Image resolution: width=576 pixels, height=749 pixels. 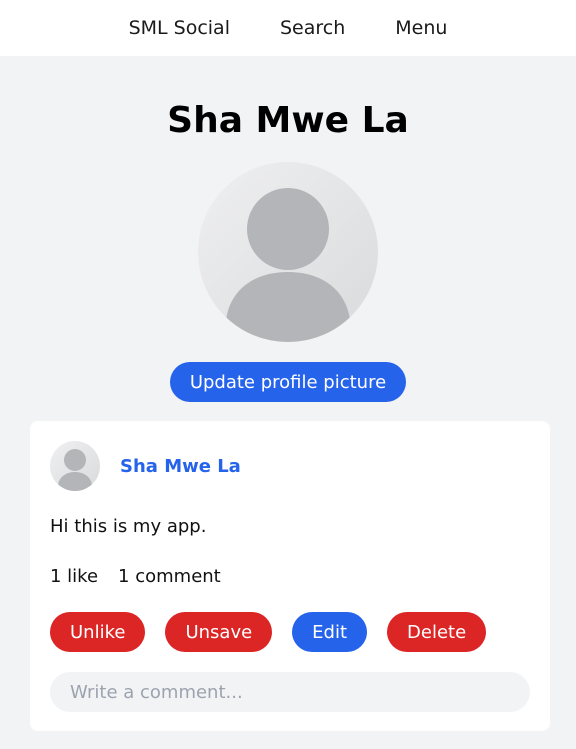 I want to click on update-profile-picture-button: Update profile picture, so click(x=288, y=382).